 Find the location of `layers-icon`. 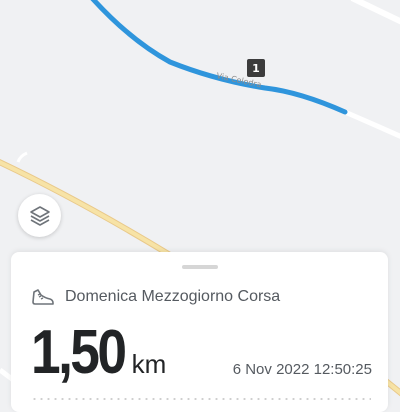

layers-icon is located at coordinates (39, 215).